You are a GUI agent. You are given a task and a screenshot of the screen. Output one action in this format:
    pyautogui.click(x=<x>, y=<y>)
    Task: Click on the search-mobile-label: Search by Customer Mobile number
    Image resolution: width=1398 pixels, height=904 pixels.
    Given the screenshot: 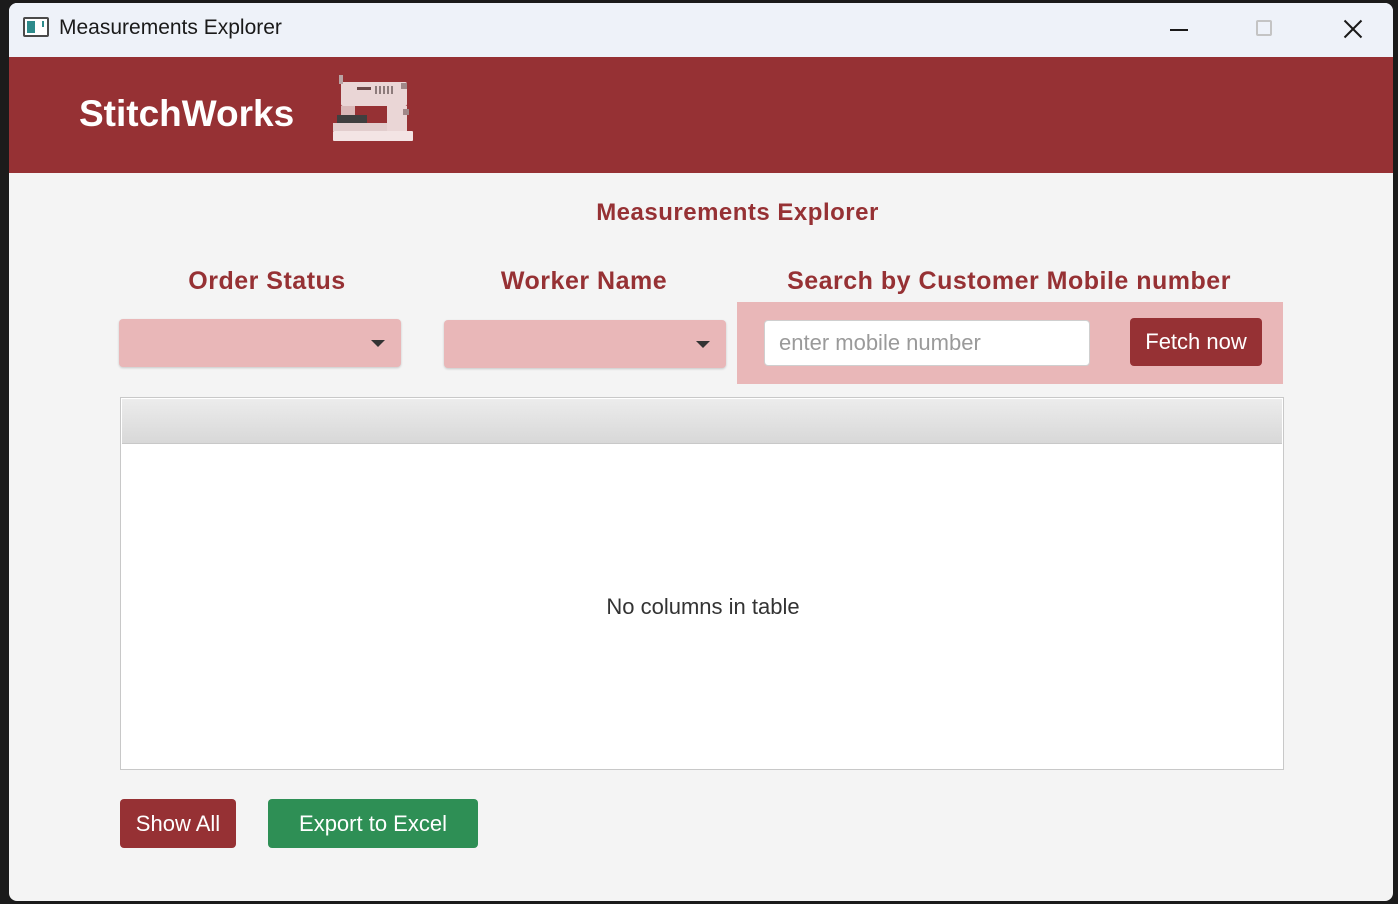 What is the action you would take?
    pyautogui.click(x=1009, y=281)
    